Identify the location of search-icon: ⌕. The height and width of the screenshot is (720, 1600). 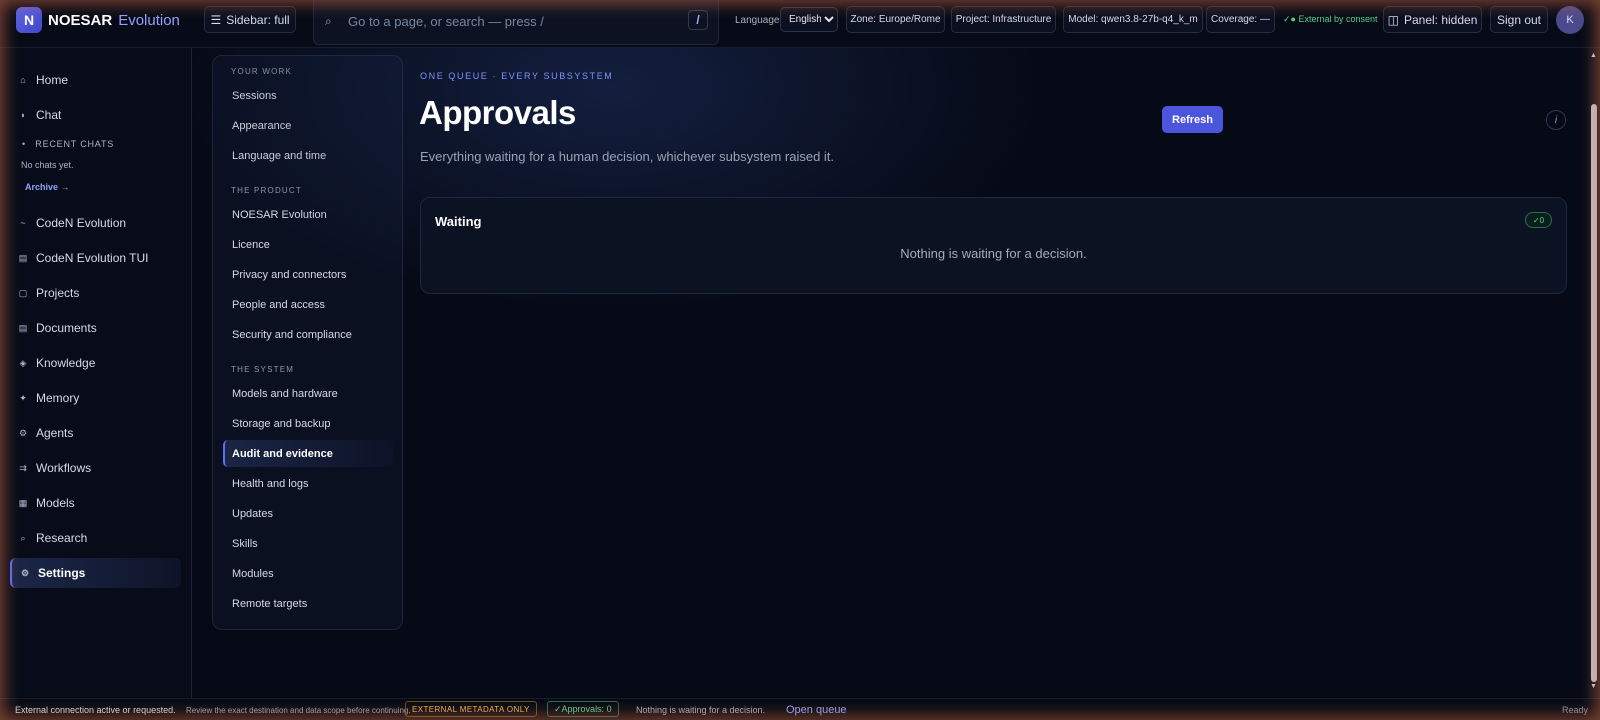
(328, 21).